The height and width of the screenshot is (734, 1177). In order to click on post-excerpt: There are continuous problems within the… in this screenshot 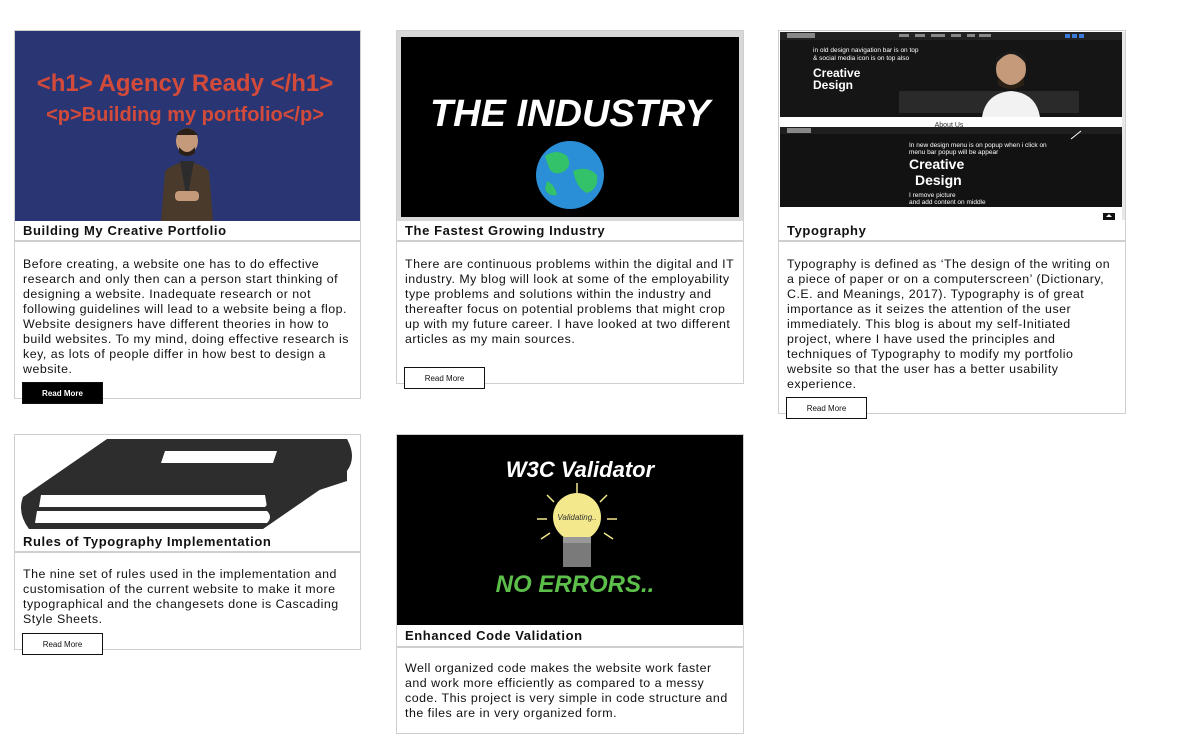, I will do `click(569, 301)`.